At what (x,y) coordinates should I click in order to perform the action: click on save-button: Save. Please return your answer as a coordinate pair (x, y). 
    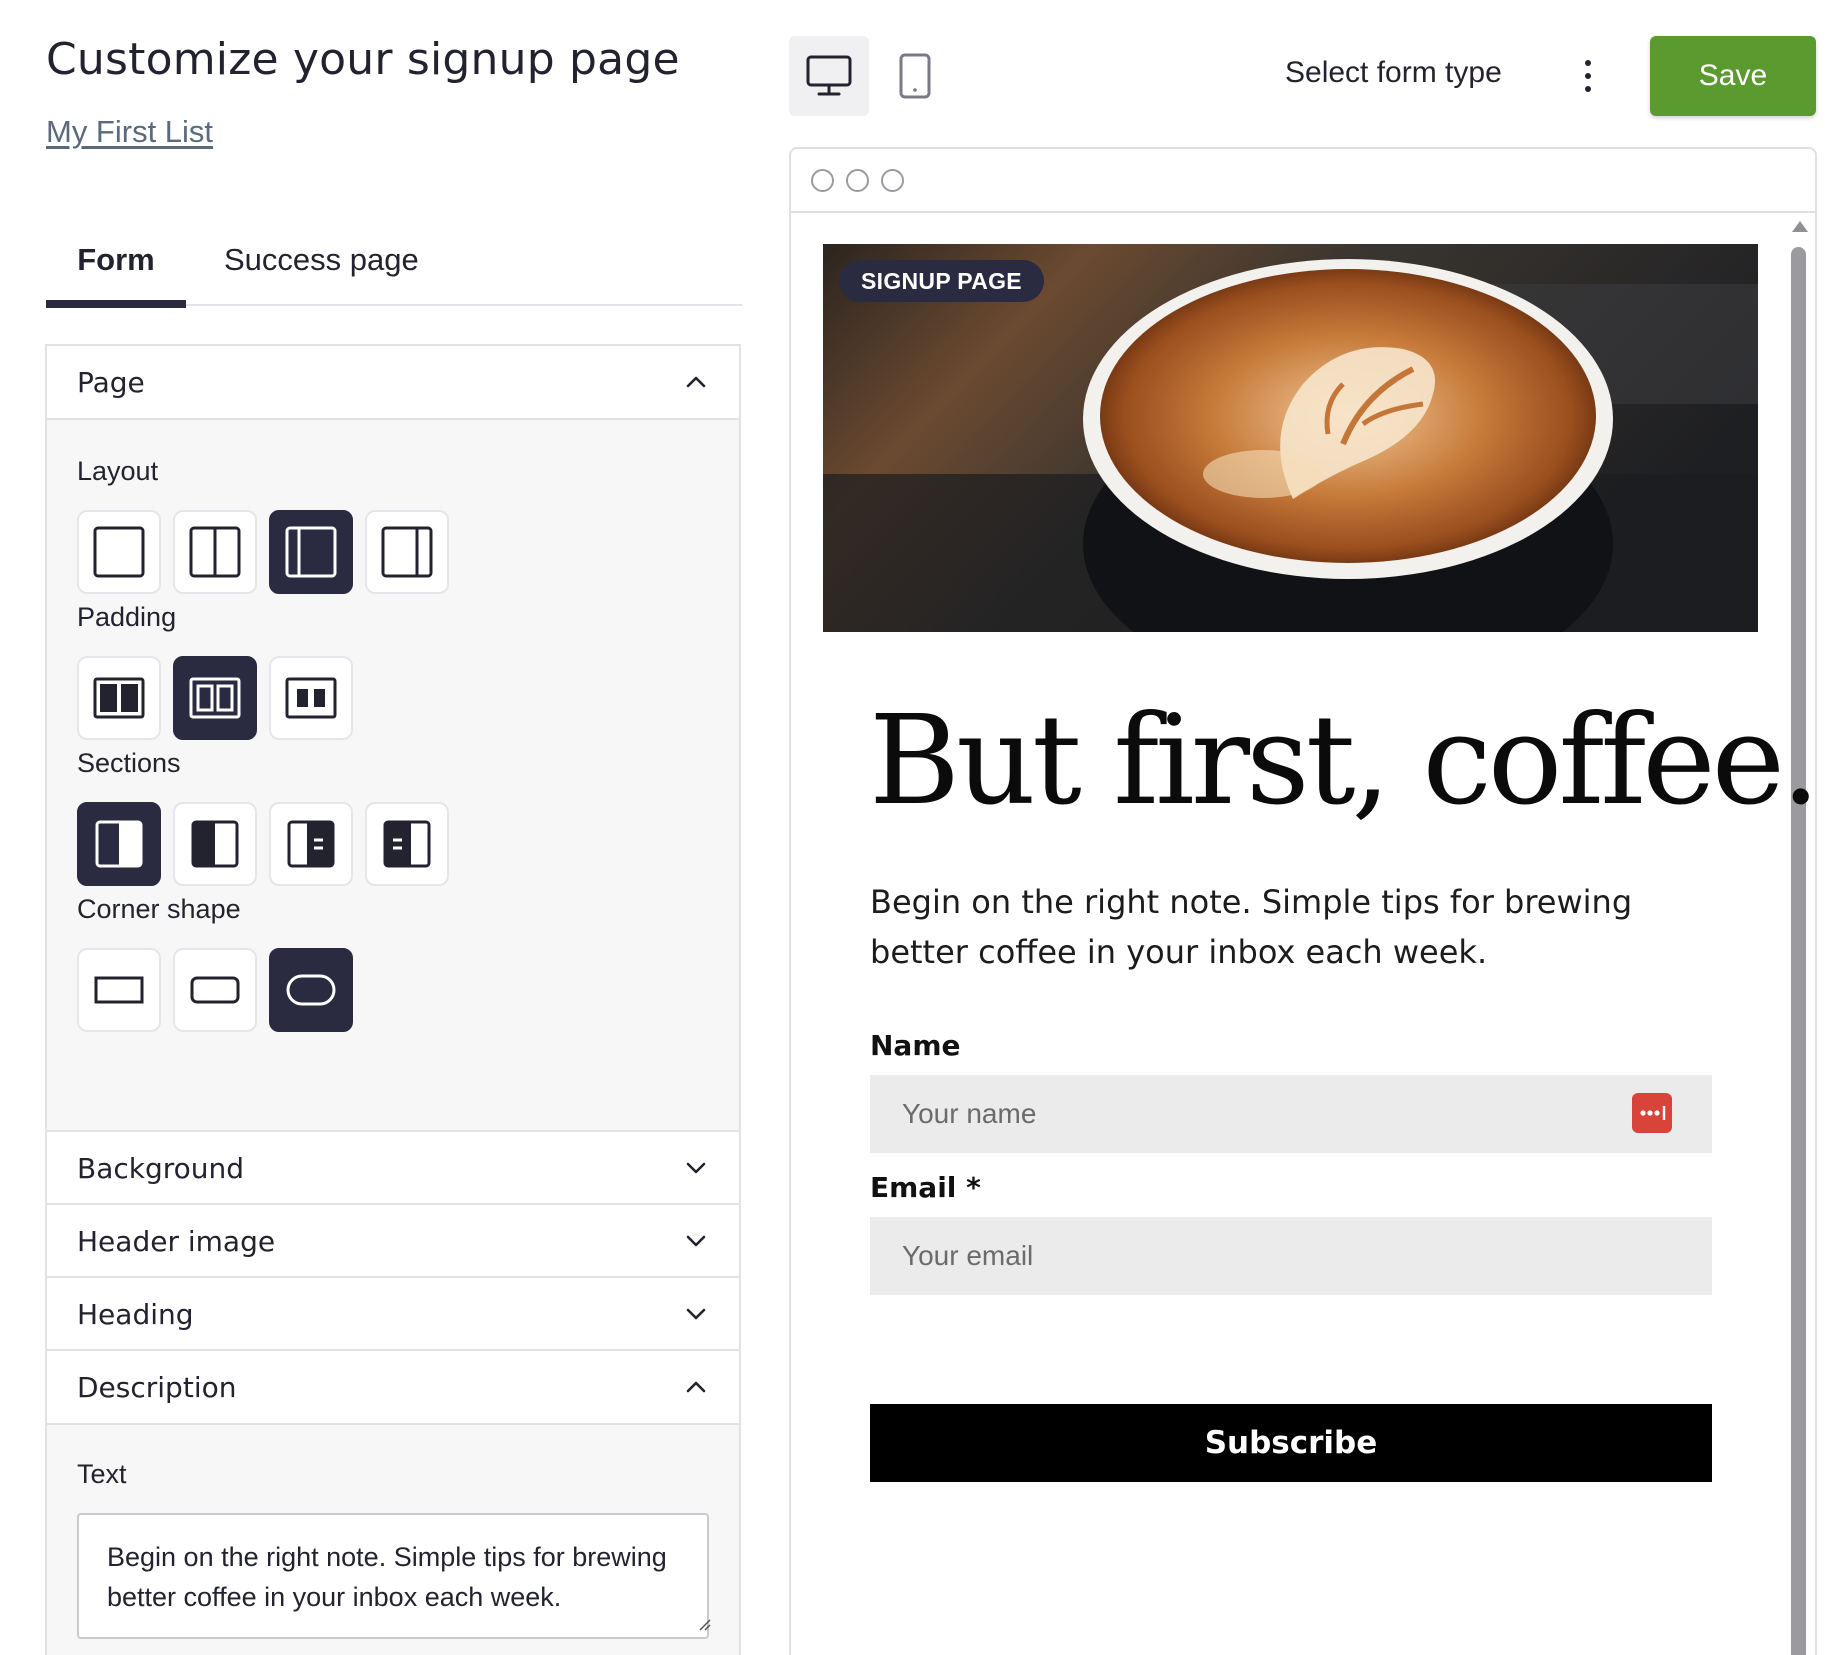
    Looking at the image, I should click on (1733, 76).